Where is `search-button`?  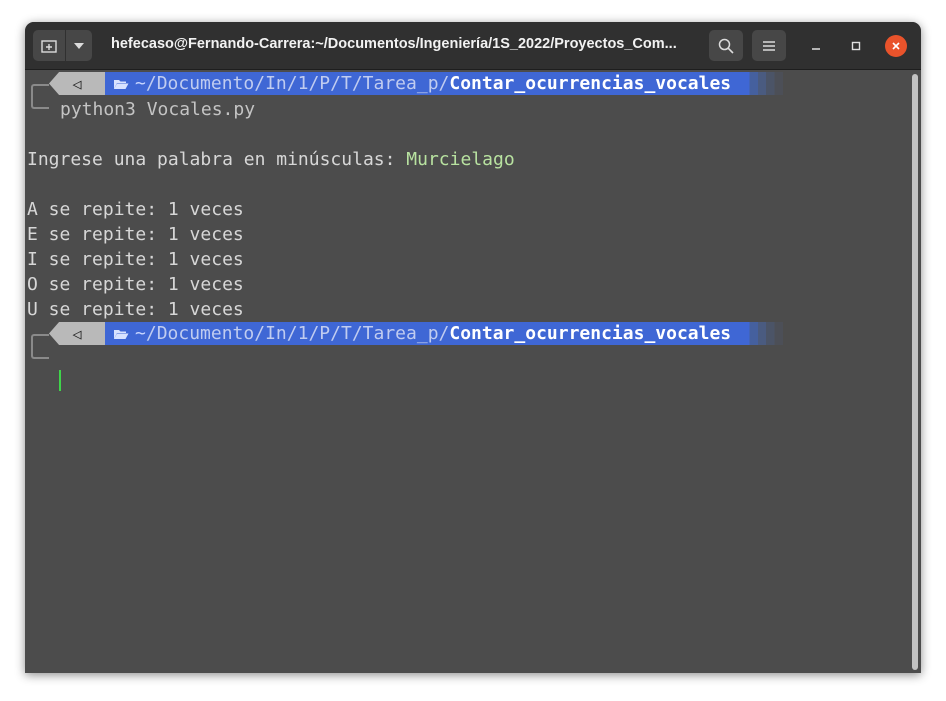 search-button is located at coordinates (726, 45).